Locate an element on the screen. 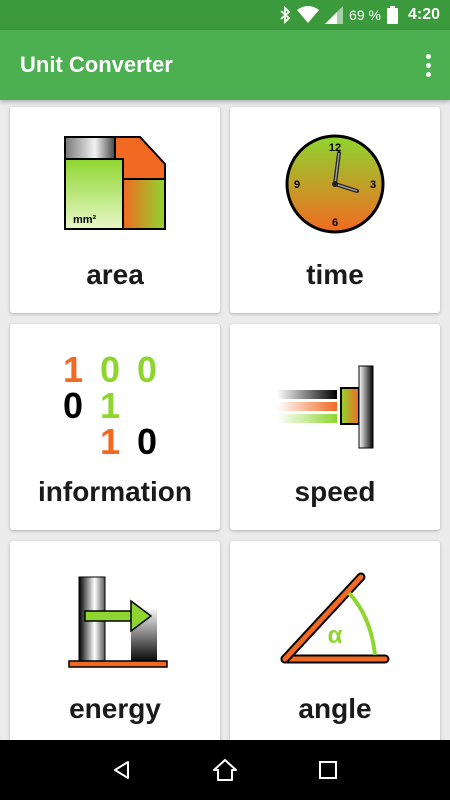 The width and height of the screenshot is (450, 800). svg-text: 9 is located at coordinates (297, 185).